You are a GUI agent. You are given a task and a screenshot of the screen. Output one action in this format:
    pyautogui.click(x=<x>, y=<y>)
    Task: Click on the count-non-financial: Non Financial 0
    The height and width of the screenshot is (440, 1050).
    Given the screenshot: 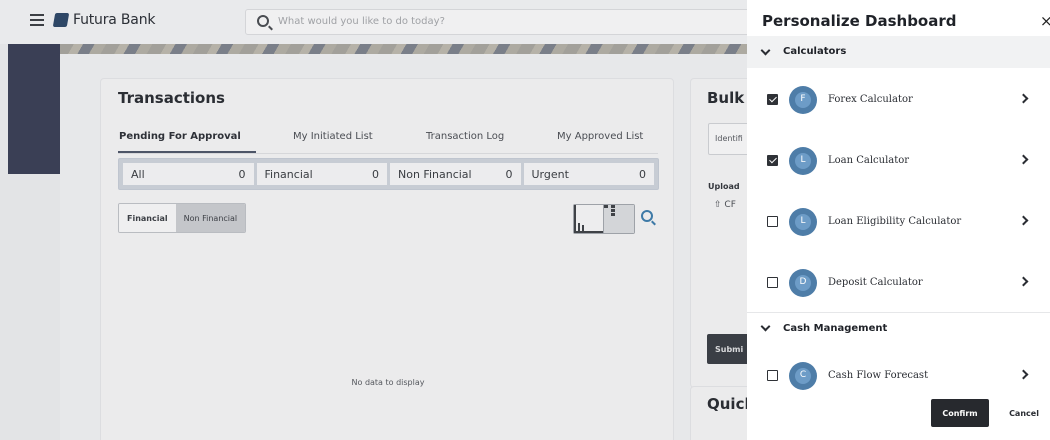 What is the action you would take?
    pyautogui.click(x=455, y=174)
    